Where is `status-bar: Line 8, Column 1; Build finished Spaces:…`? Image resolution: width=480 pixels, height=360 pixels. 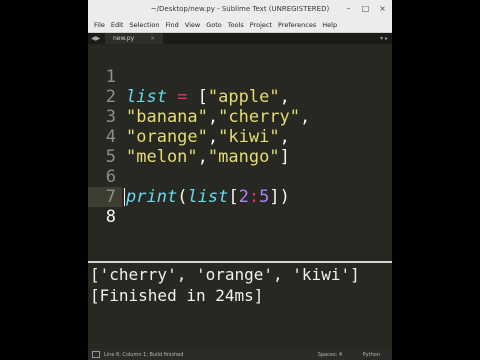
status-bar: Line 8, Column 1; Build finished Spaces:… is located at coordinates (240, 354).